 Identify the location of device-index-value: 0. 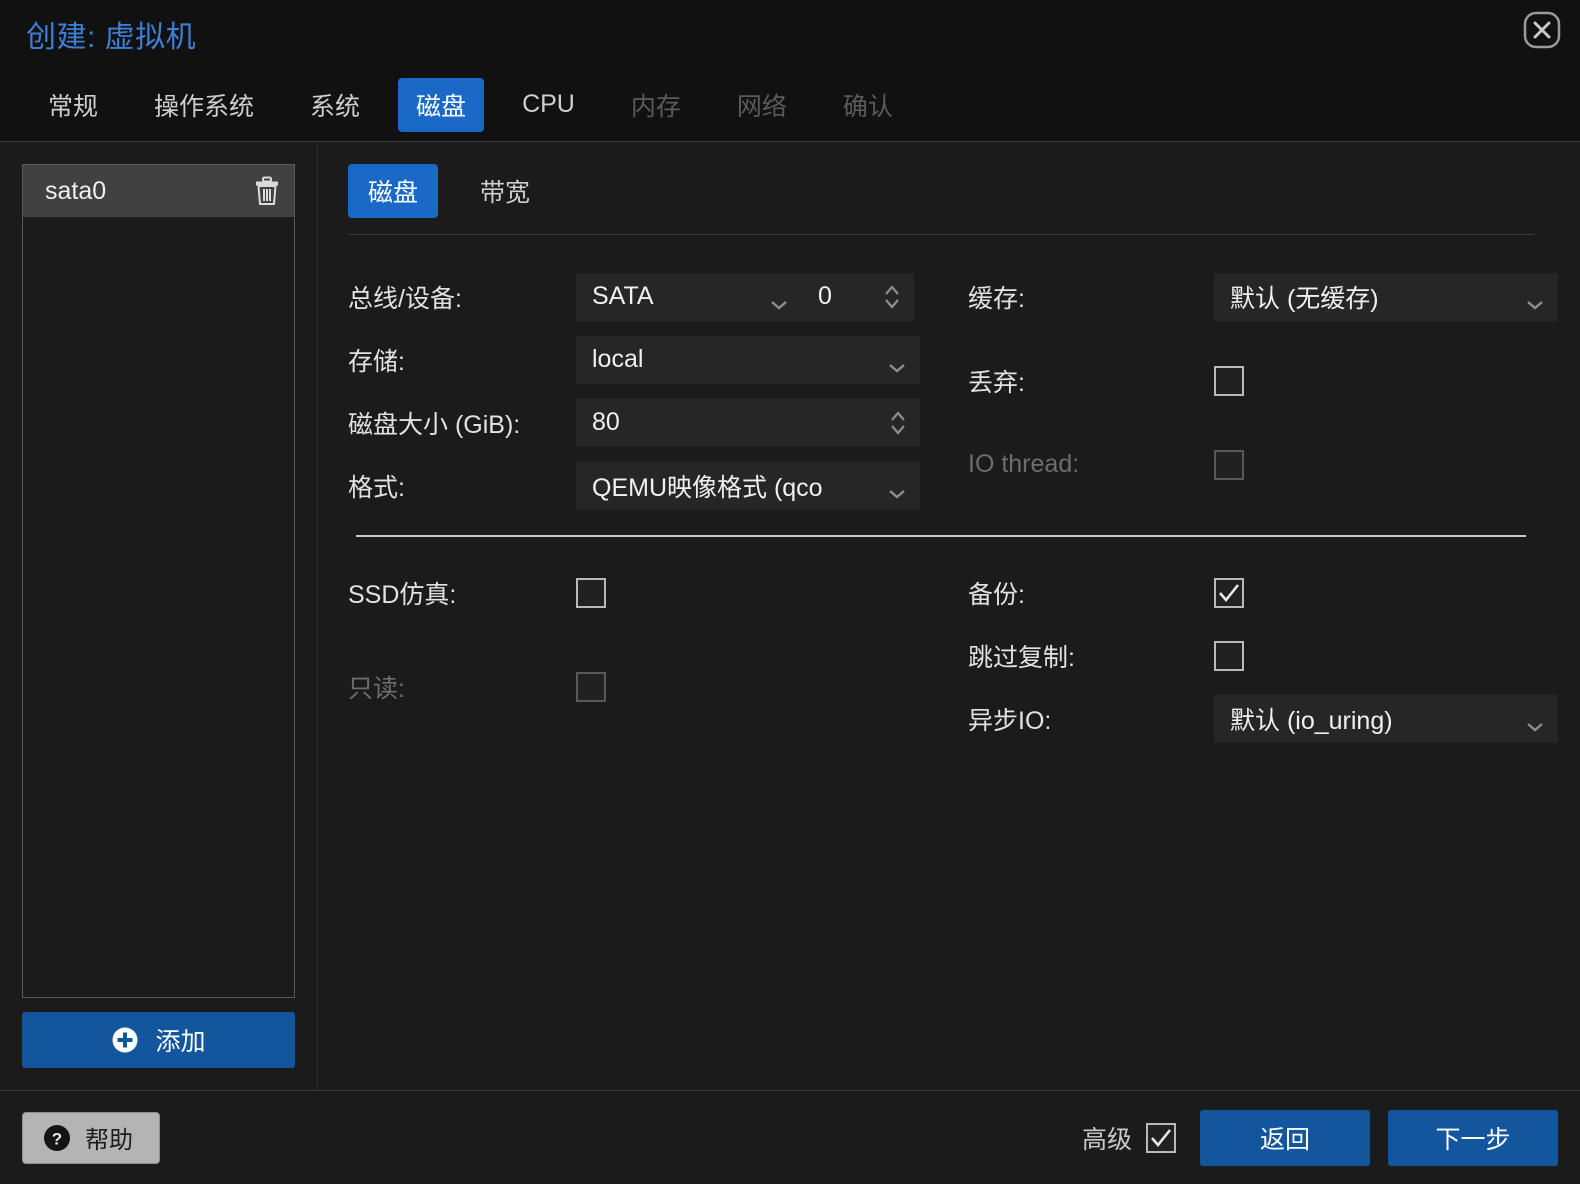
(825, 296).